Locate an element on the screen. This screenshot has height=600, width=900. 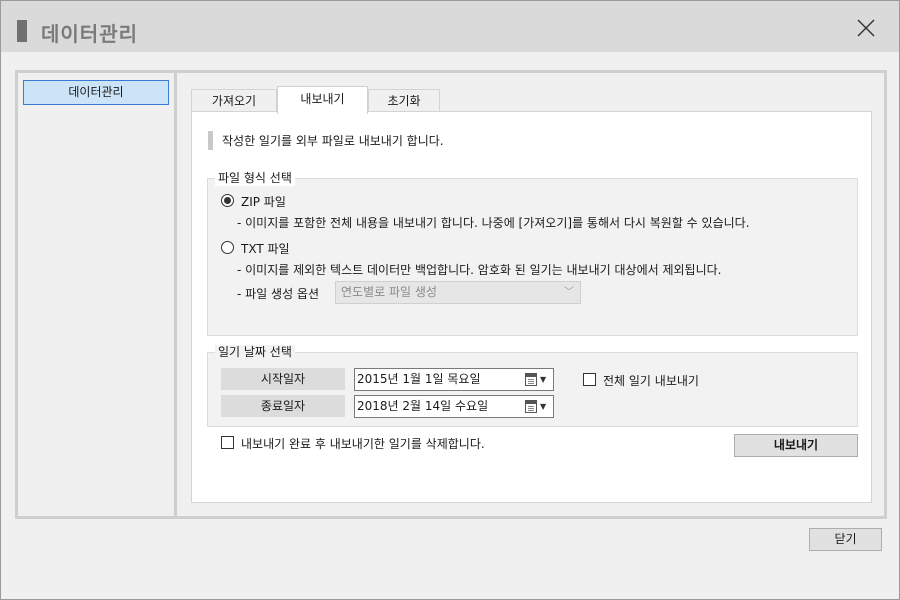
file-option-value: 연도별로 파일 생성 is located at coordinates (389, 292).